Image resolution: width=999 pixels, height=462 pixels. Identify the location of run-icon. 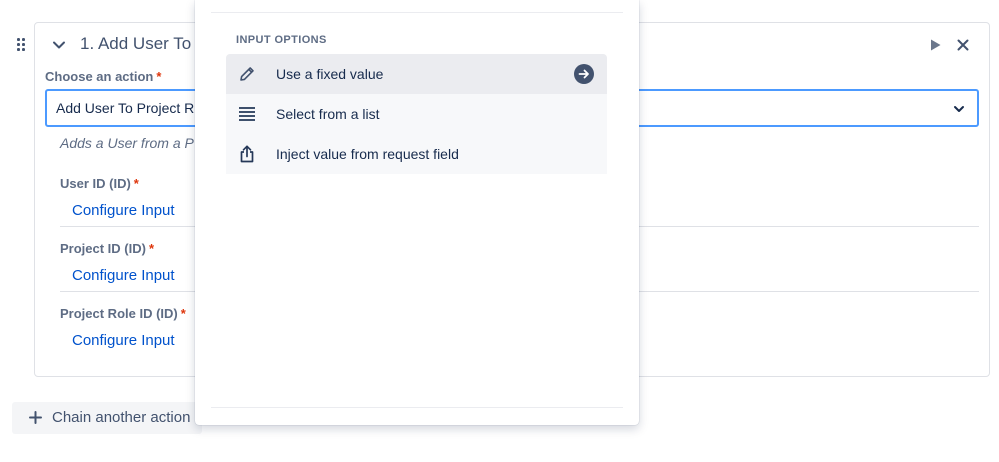
(935, 45).